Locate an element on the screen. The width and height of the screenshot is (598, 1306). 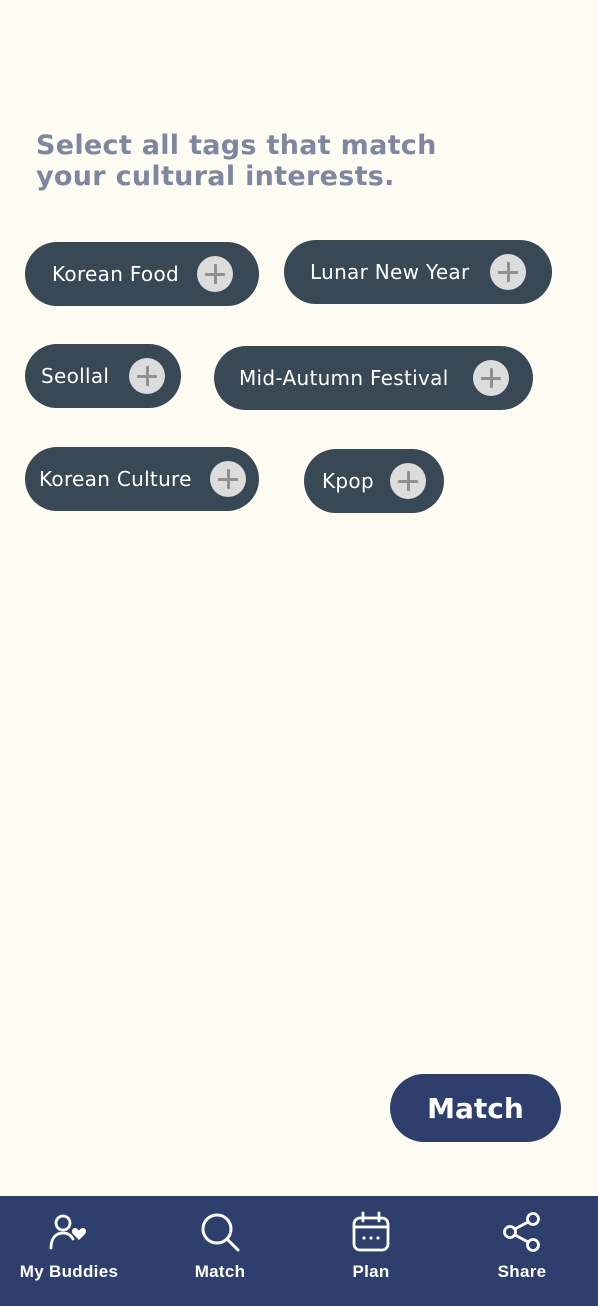
tag-lunar-new-year: Lunar New Year is located at coordinates (418, 272).